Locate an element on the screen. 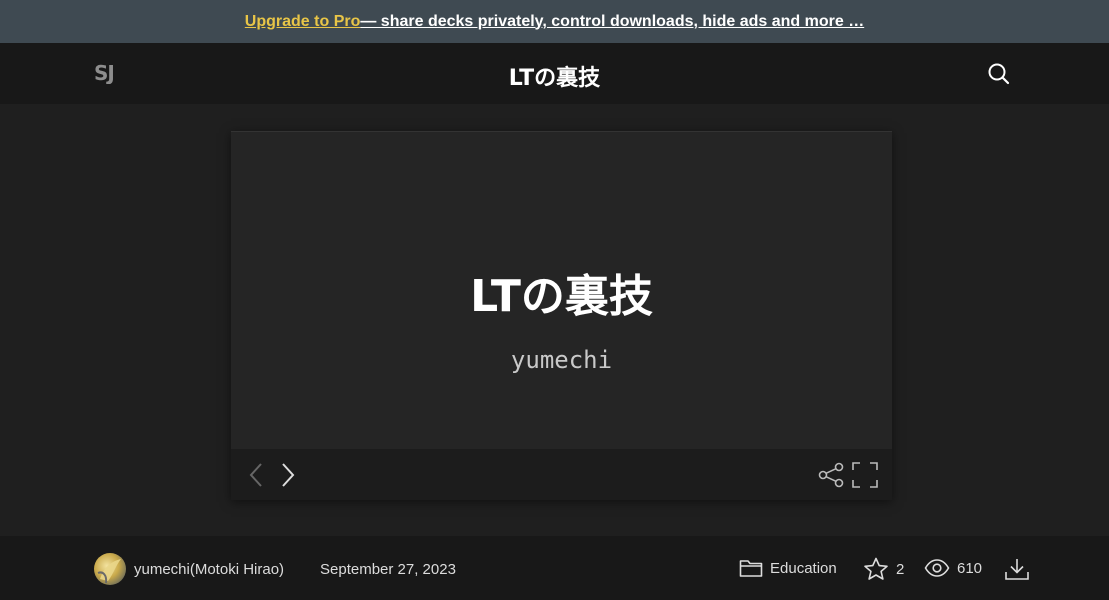 The height and width of the screenshot is (600, 1109). search-icon is located at coordinates (999, 74).